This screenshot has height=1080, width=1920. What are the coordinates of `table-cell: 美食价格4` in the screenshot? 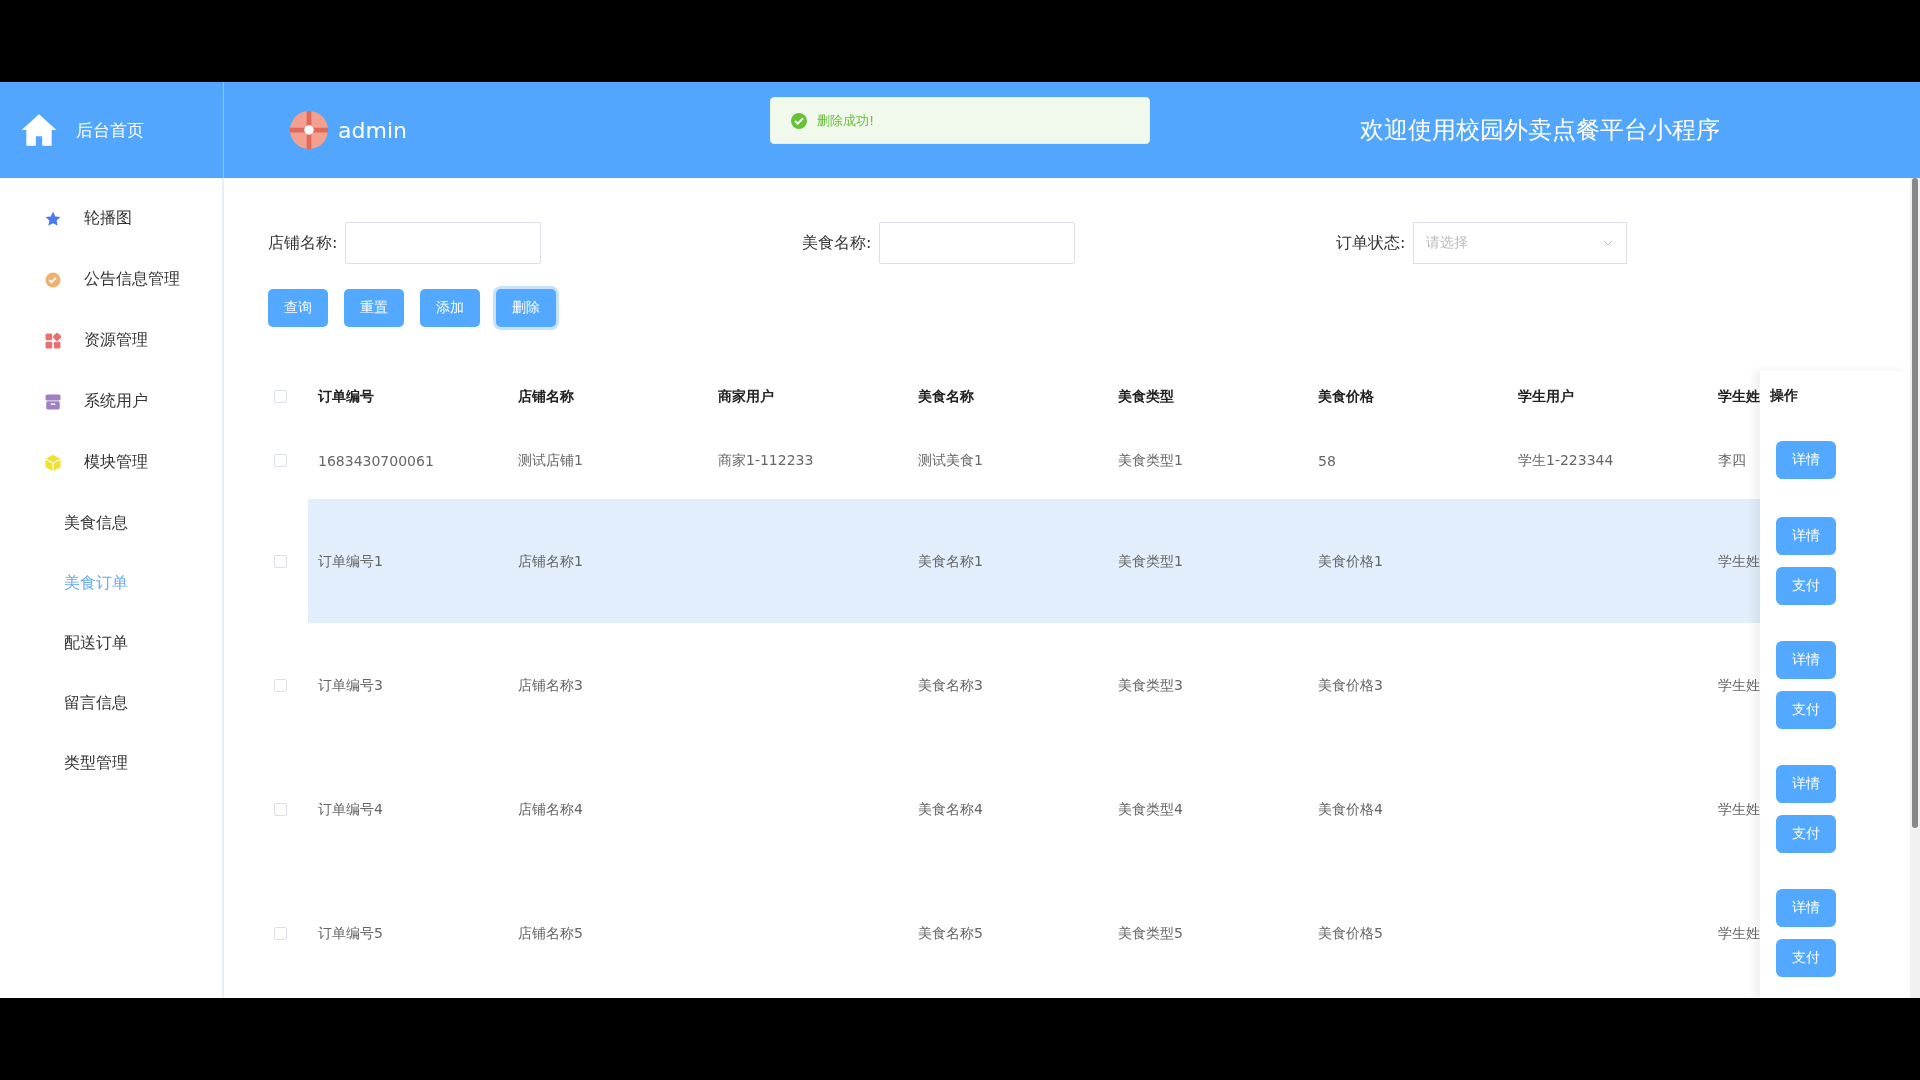 It's located at (1350, 809).